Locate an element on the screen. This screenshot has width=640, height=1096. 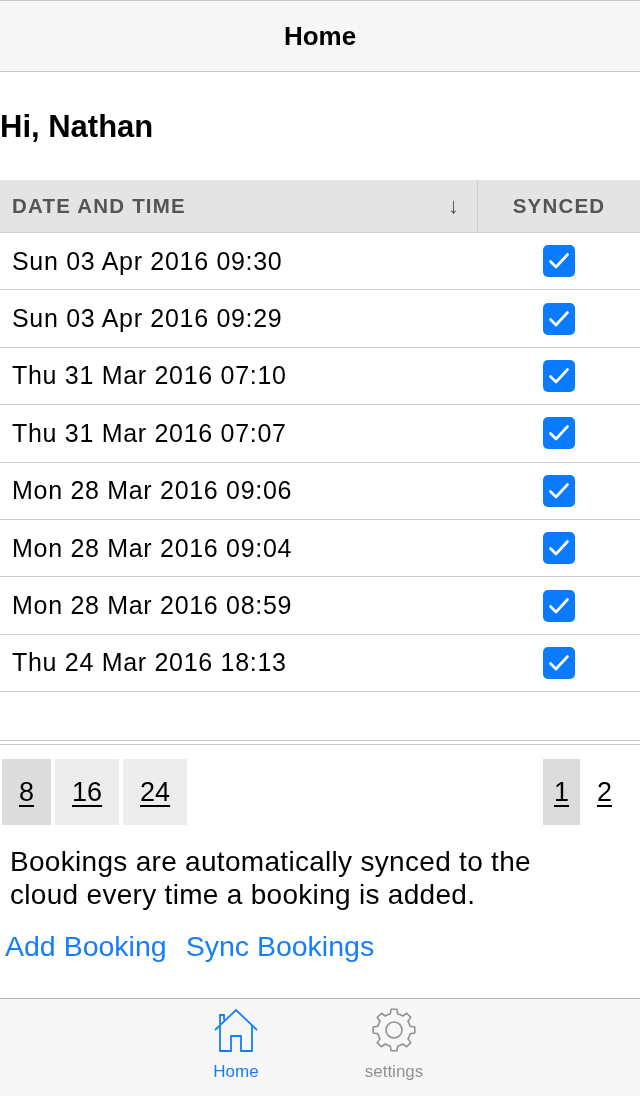
nav-title: Home is located at coordinates (320, 36).